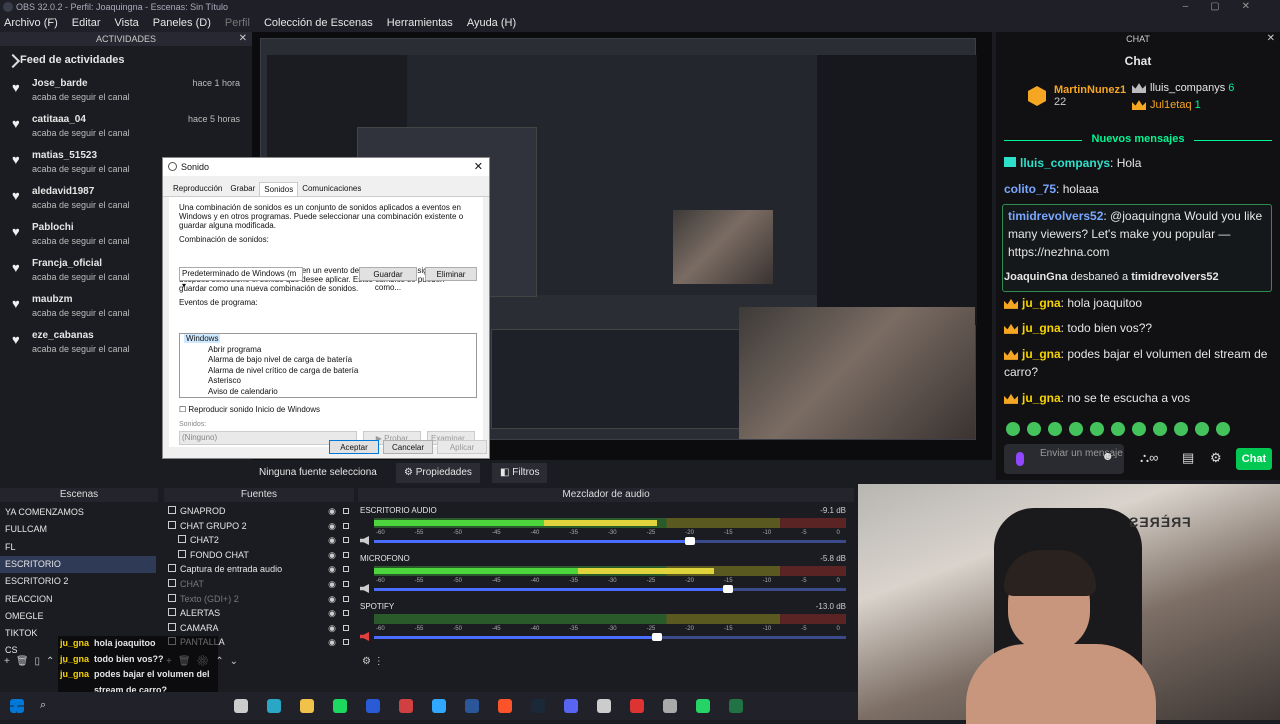 The width and height of the screenshot is (1280, 724). What do you see at coordinates (328, 360) in the screenshot?
I see `event-item: Alarma de bajo nivel de carga de batería` at bounding box center [328, 360].